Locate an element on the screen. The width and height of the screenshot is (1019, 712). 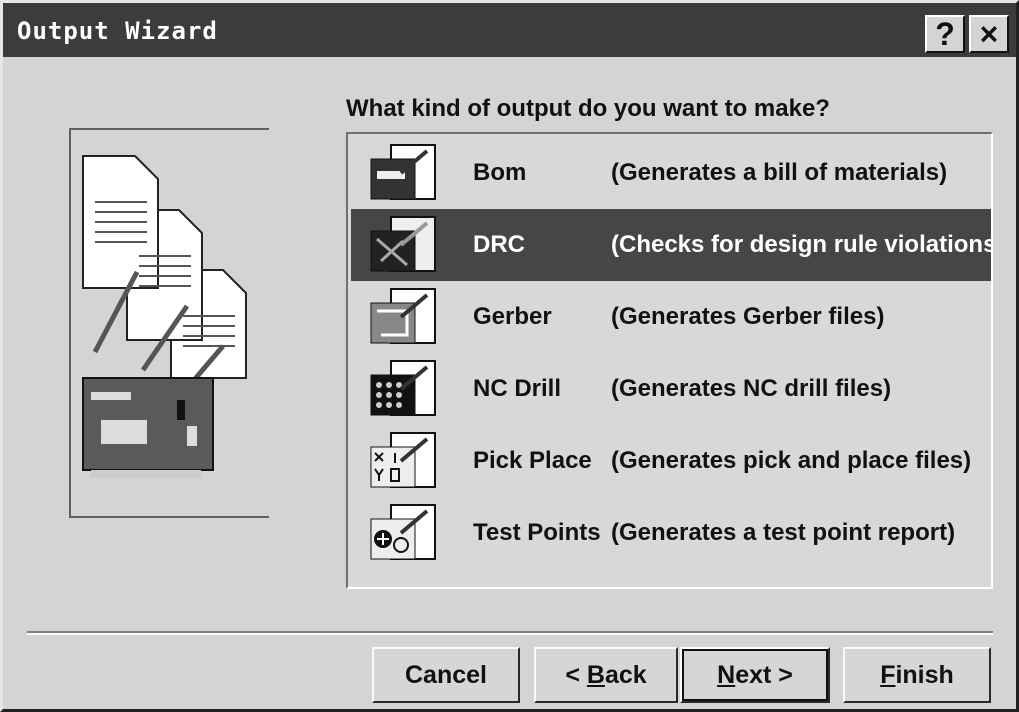
option-name: Pick Place is located at coordinates (532, 460).